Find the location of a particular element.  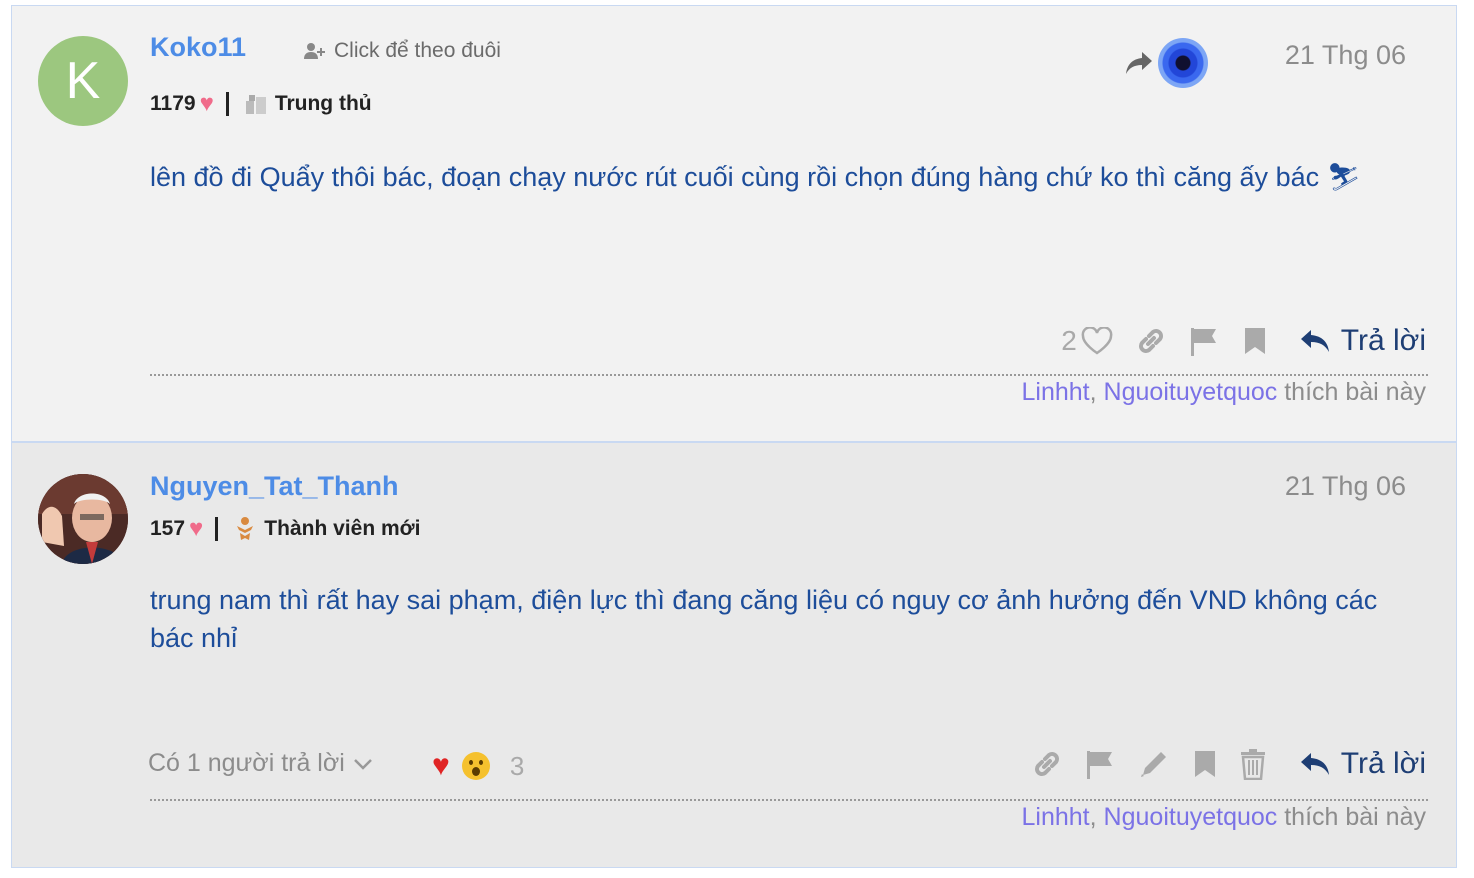

pencil-icon is located at coordinates (1155, 764).